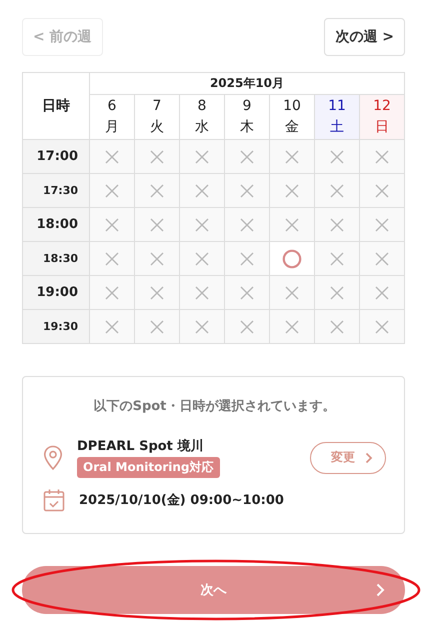  What do you see at coordinates (382, 117) in the screenshot?
I see `day-header: 12 日` at bounding box center [382, 117].